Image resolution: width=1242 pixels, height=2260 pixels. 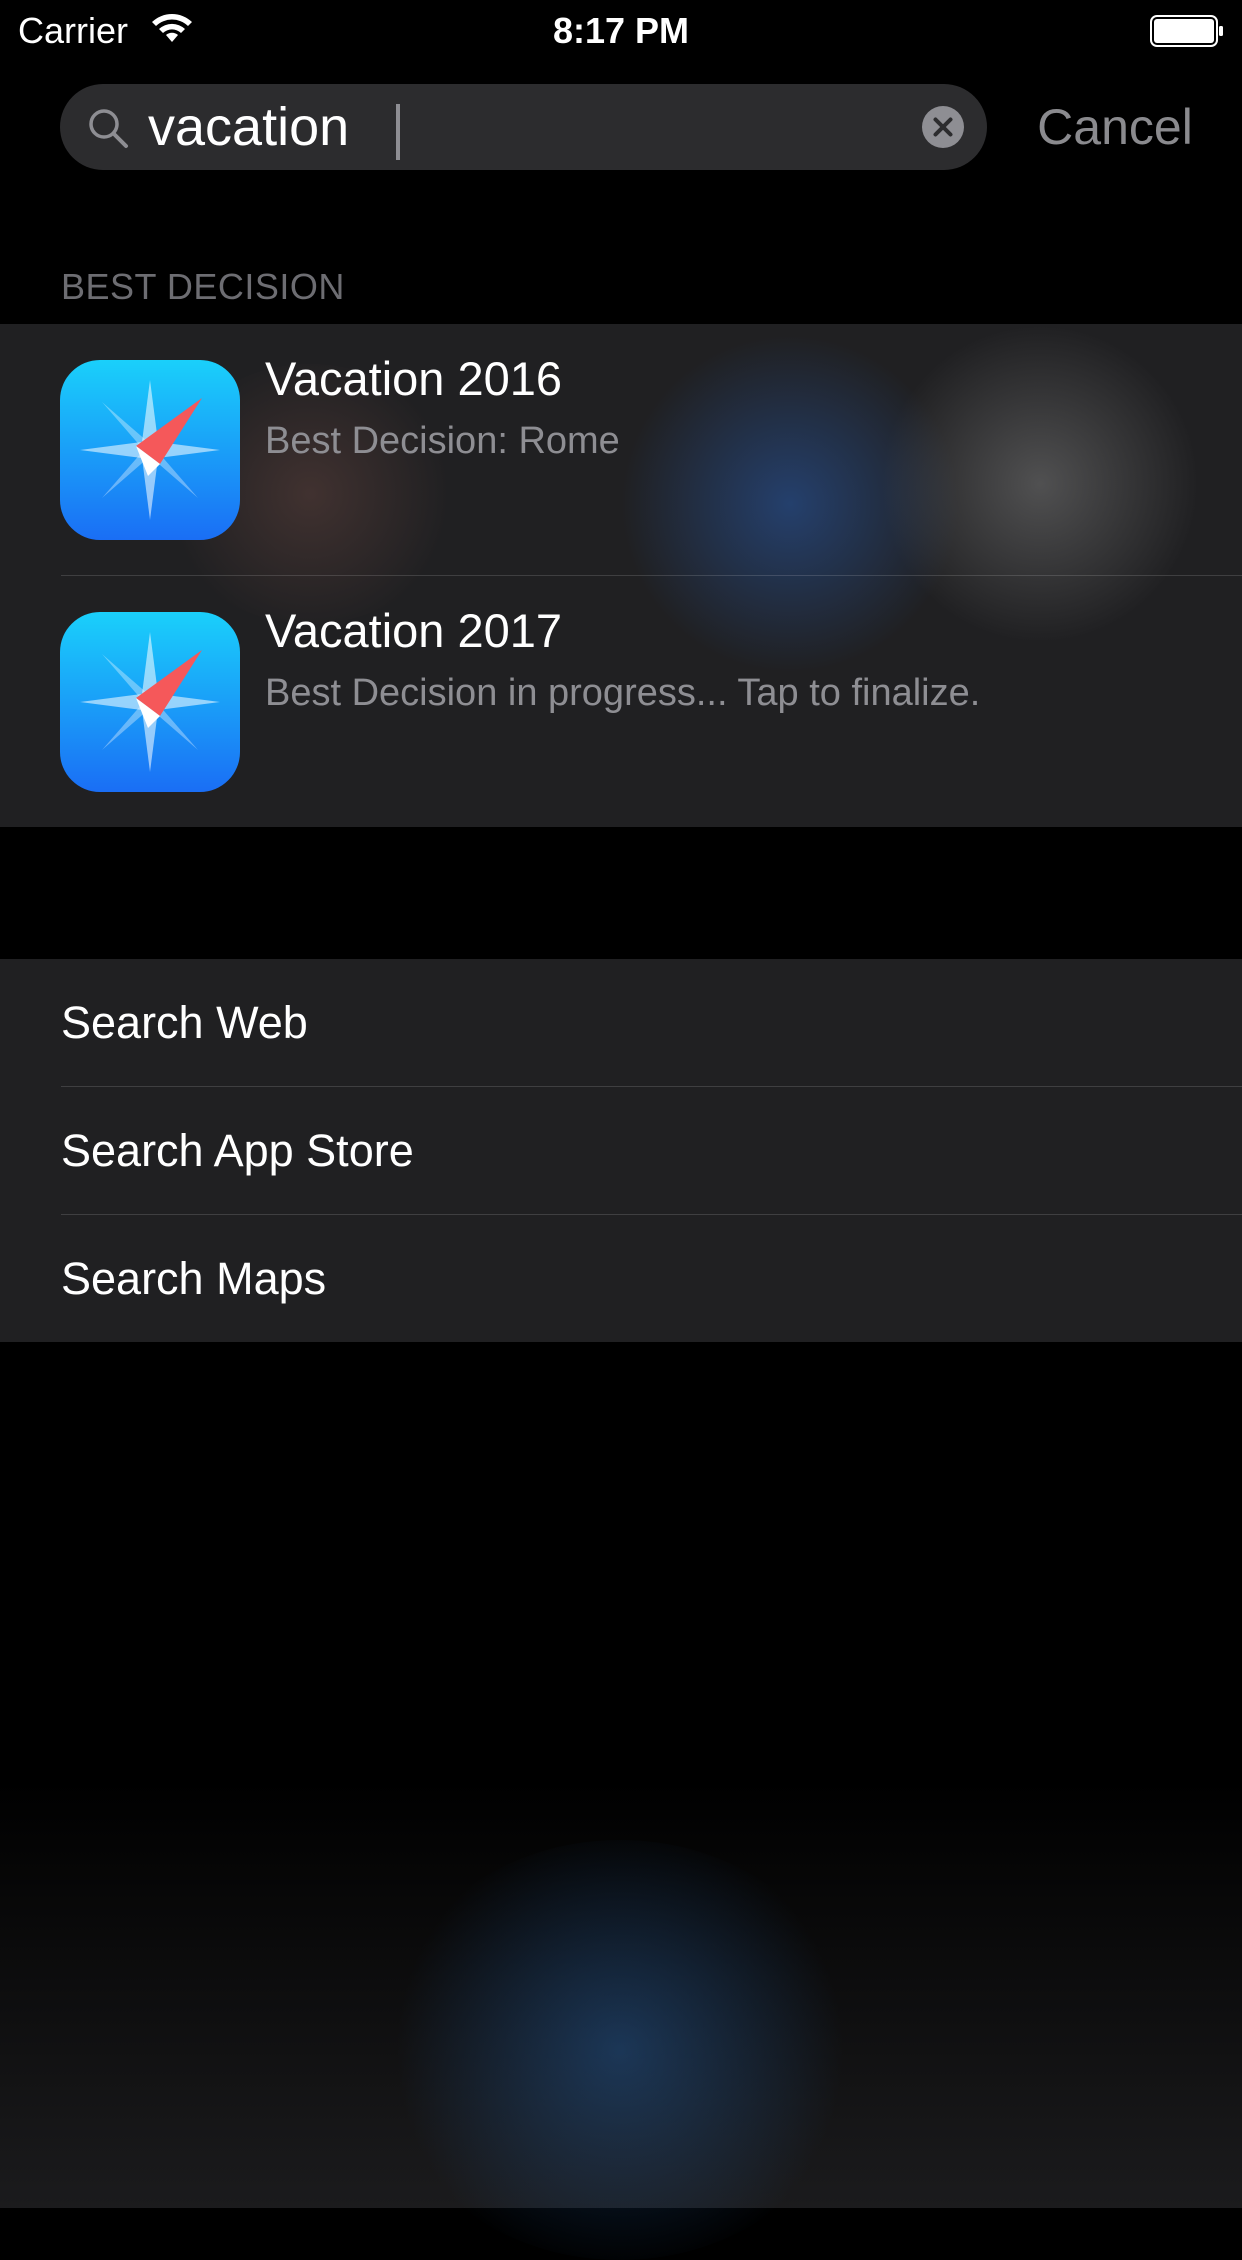 What do you see at coordinates (442, 441) in the screenshot?
I see `result-subtitle: Best Decision: Rome` at bounding box center [442, 441].